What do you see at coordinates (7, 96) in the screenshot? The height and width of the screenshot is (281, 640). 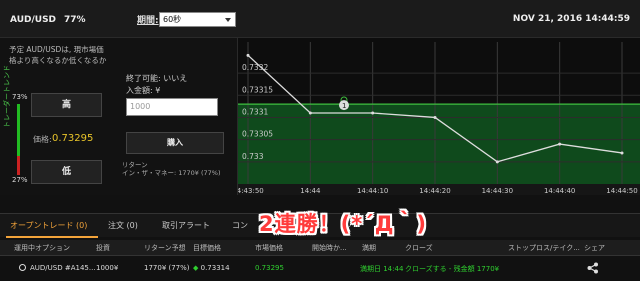 I see `trader-trend-label: トレーダートレンド` at bounding box center [7, 96].